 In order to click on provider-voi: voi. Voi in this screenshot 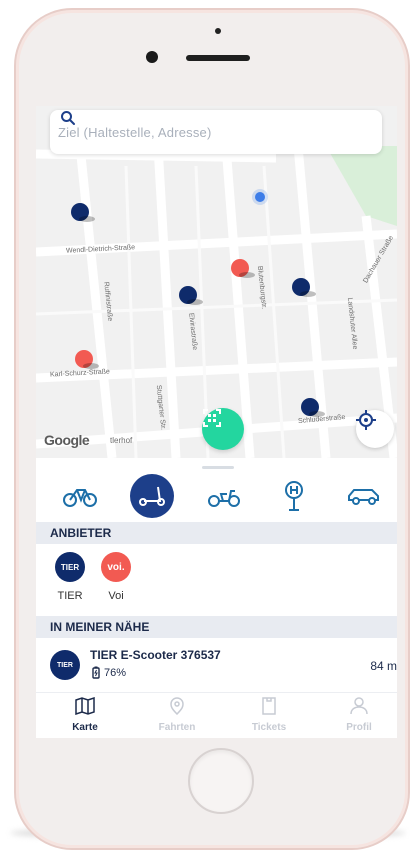, I will do `click(116, 577)`.